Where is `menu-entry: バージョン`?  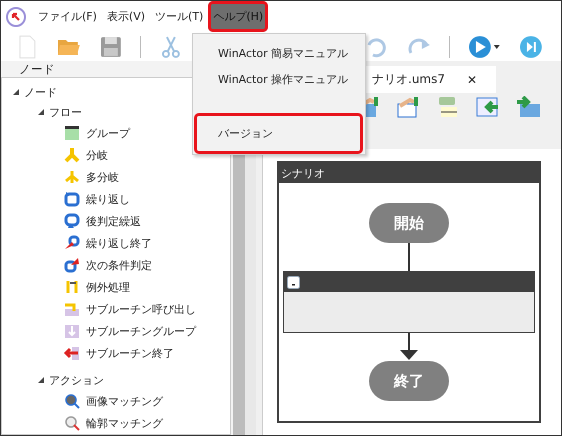 menu-entry: バージョン is located at coordinates (278, 133).